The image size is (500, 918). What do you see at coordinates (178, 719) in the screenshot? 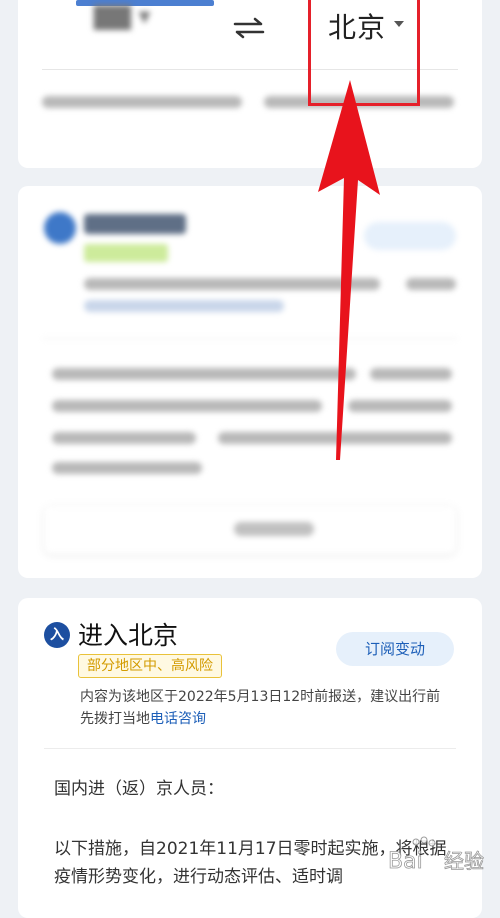
I see `phone-consult-link: 电话咨询` at bounding box center [178, 719].